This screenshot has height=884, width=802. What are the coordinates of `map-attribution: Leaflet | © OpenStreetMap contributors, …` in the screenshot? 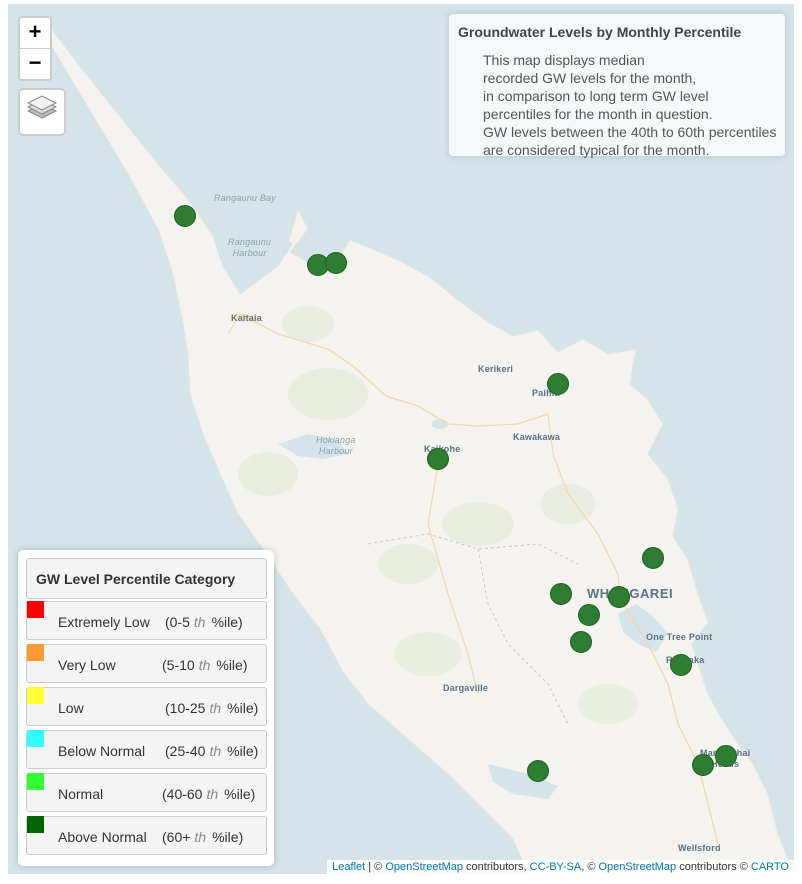 It's located at (560, 867).